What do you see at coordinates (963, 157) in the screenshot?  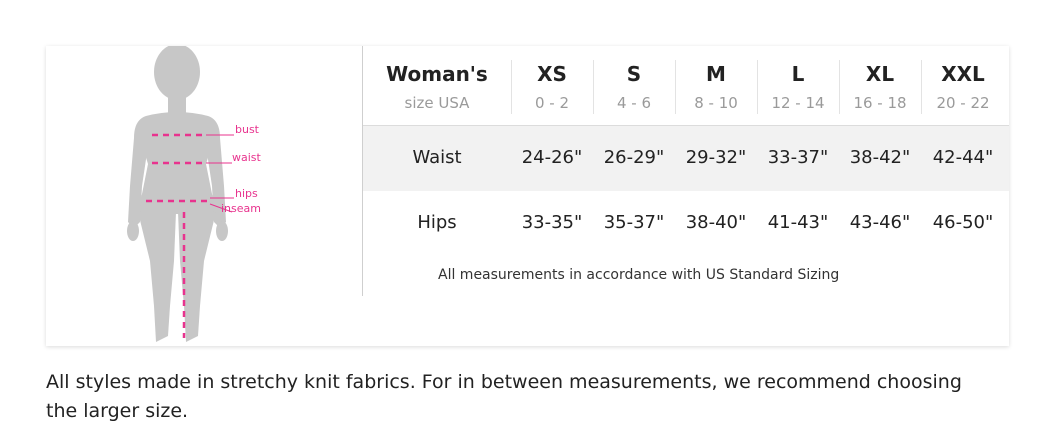 I see `waist-value: 42-44"` at bounding box center [963, 157].